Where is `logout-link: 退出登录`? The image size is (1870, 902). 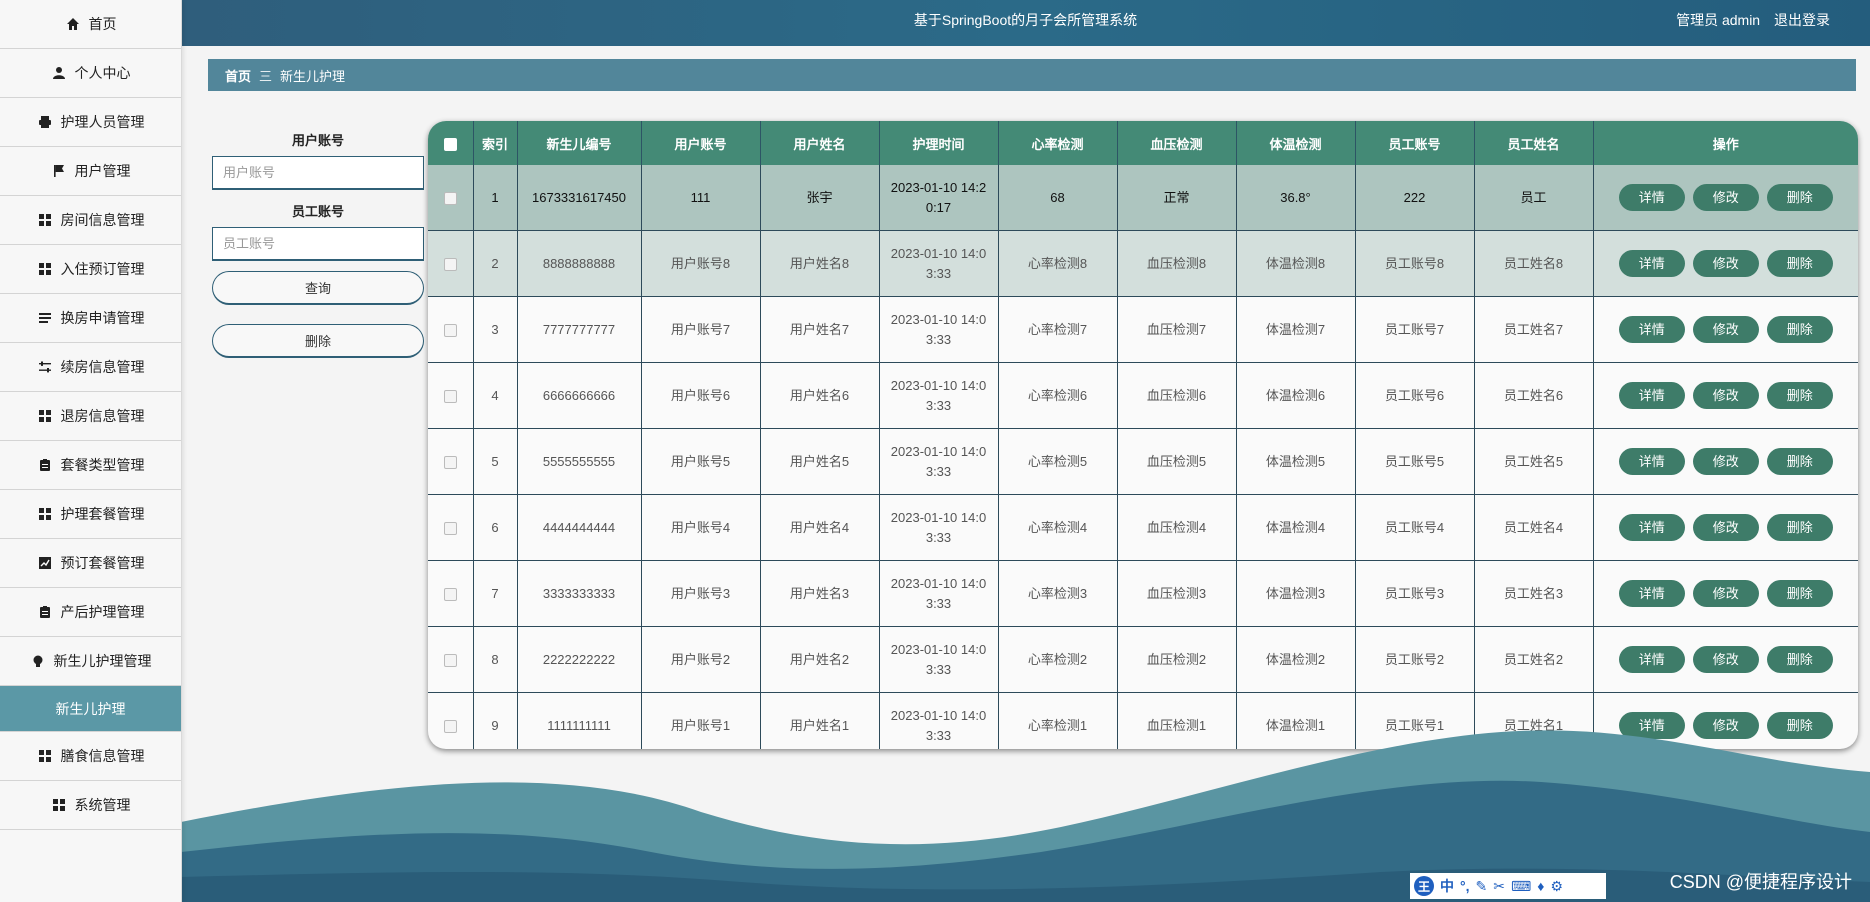 logout-link: 退出登录 is located at coordinates (1802, 20).